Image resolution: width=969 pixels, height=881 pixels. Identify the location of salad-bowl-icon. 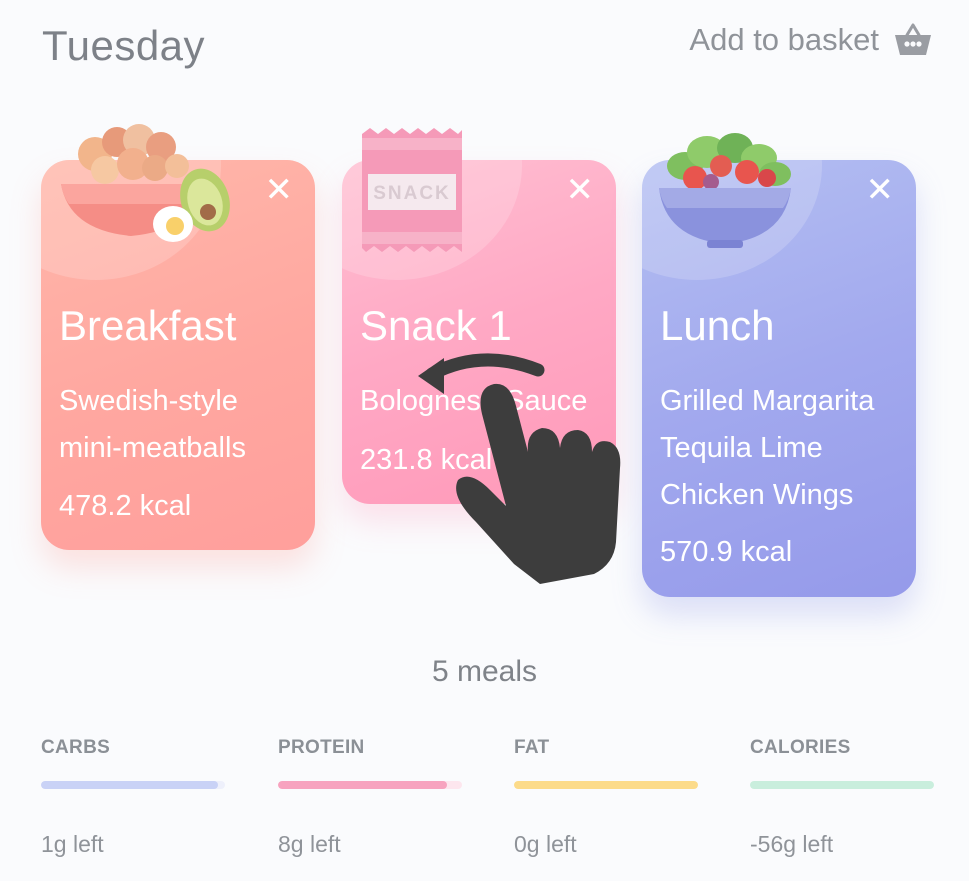
(725, 189).